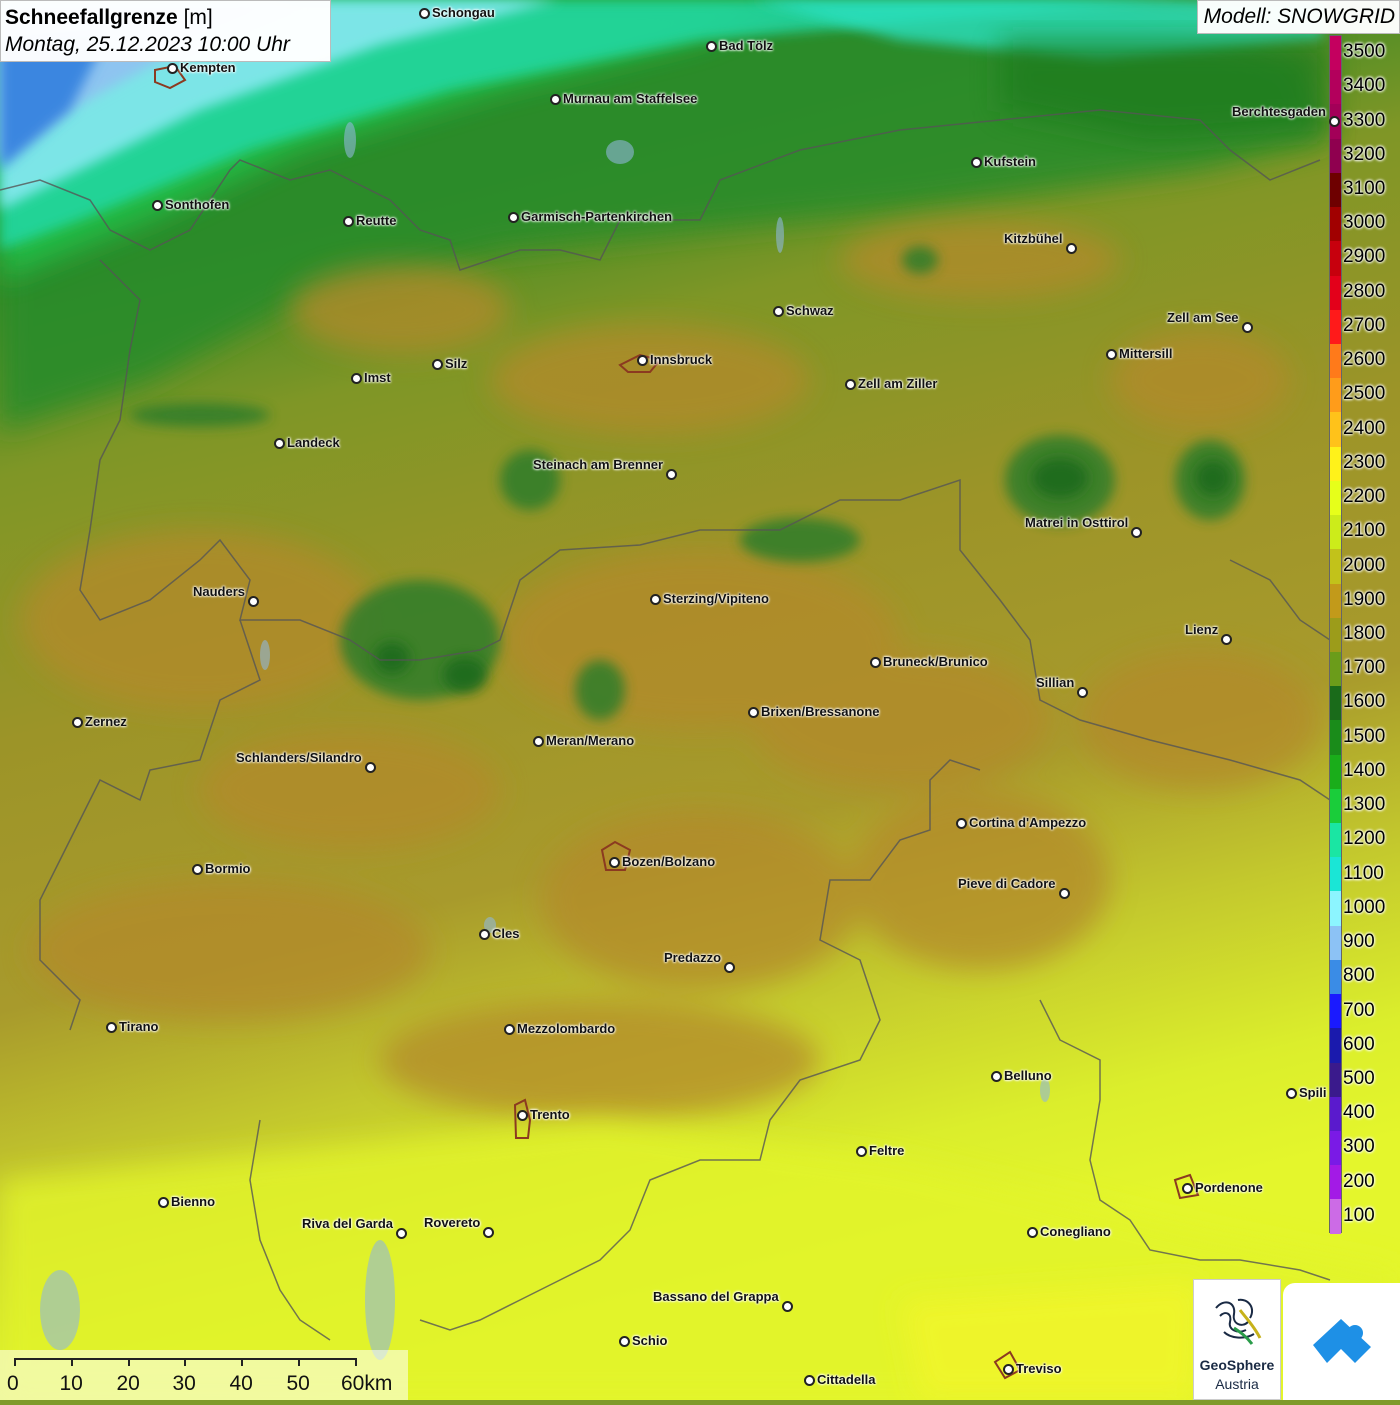 This screenshot has width=1400, height=1405. Describe the element at coordinates (1028, 1075) in the screenshot. I see `city-label: Belluno` at that location.